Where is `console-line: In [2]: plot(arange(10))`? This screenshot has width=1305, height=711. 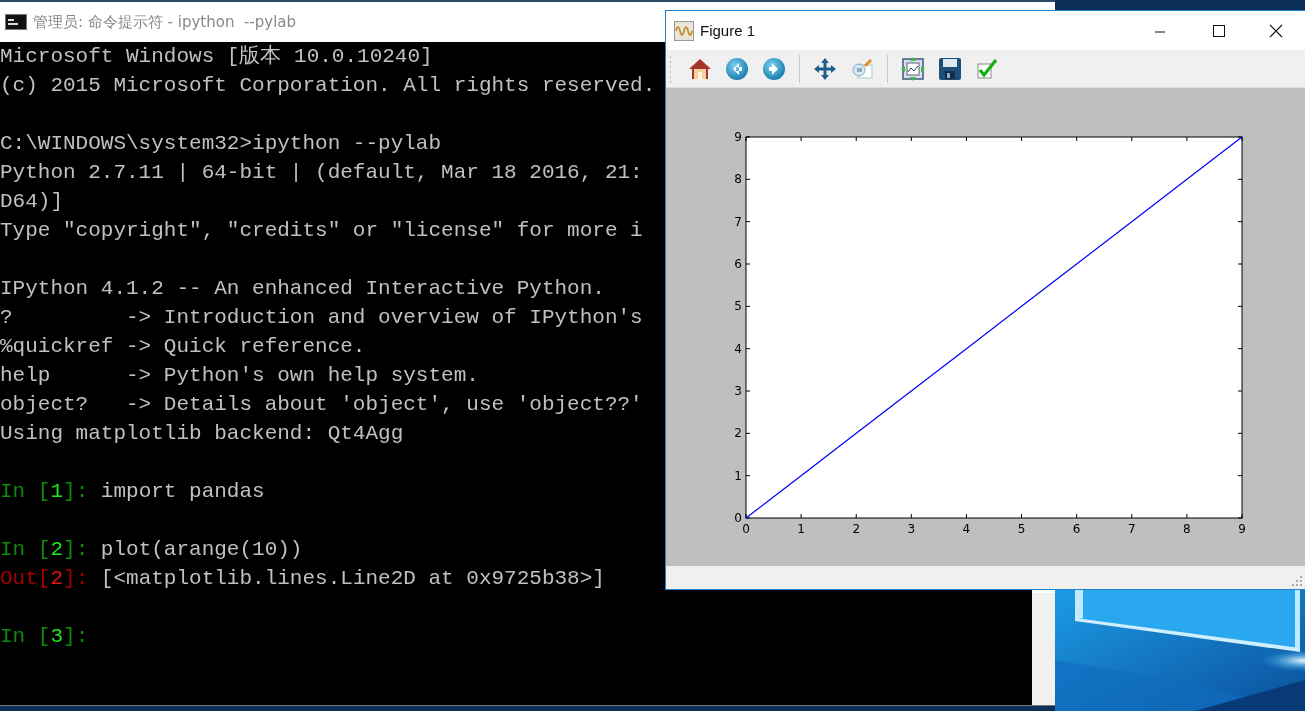 console-line: In [2]: plot(arange(10)) is located at coordinates (151, 550).